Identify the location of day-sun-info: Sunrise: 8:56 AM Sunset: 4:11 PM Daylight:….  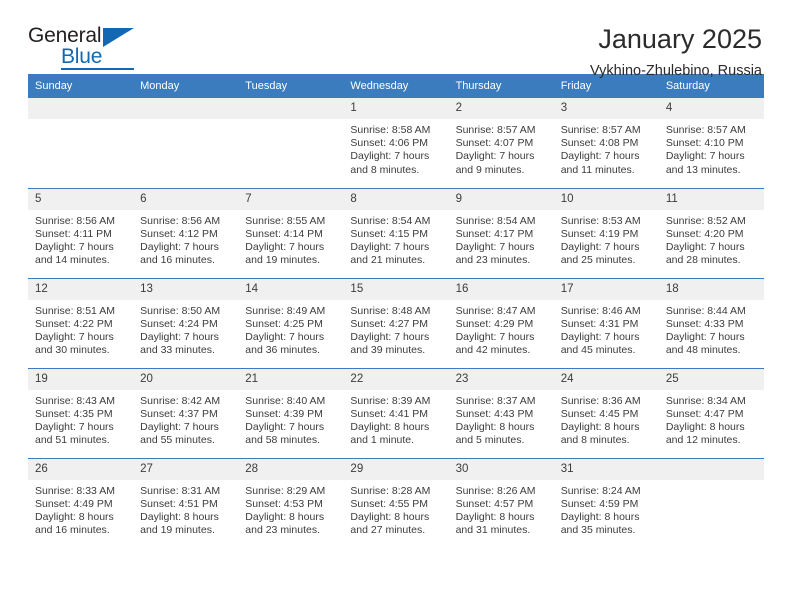
(80, 239).